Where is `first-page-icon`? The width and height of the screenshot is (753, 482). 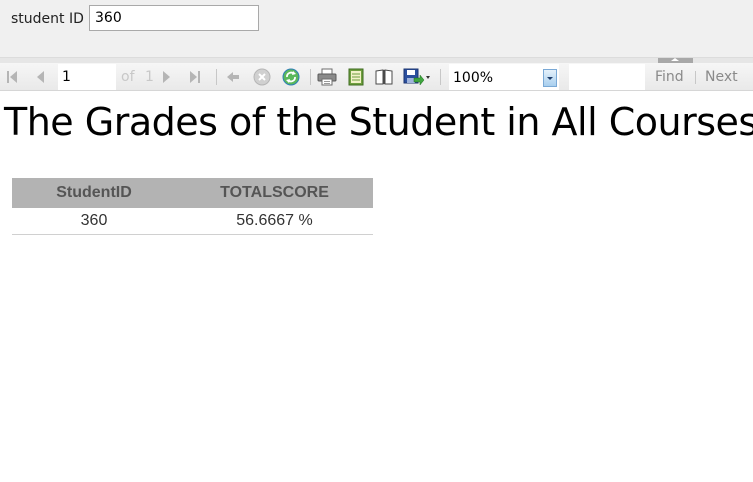 first-page-icon is located at coordinates (12, 77).